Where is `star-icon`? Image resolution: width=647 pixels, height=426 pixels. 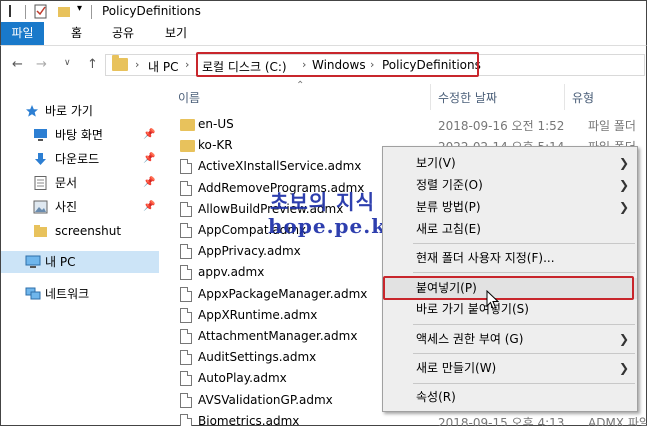
star-icon is located at coordinates (32, 111).